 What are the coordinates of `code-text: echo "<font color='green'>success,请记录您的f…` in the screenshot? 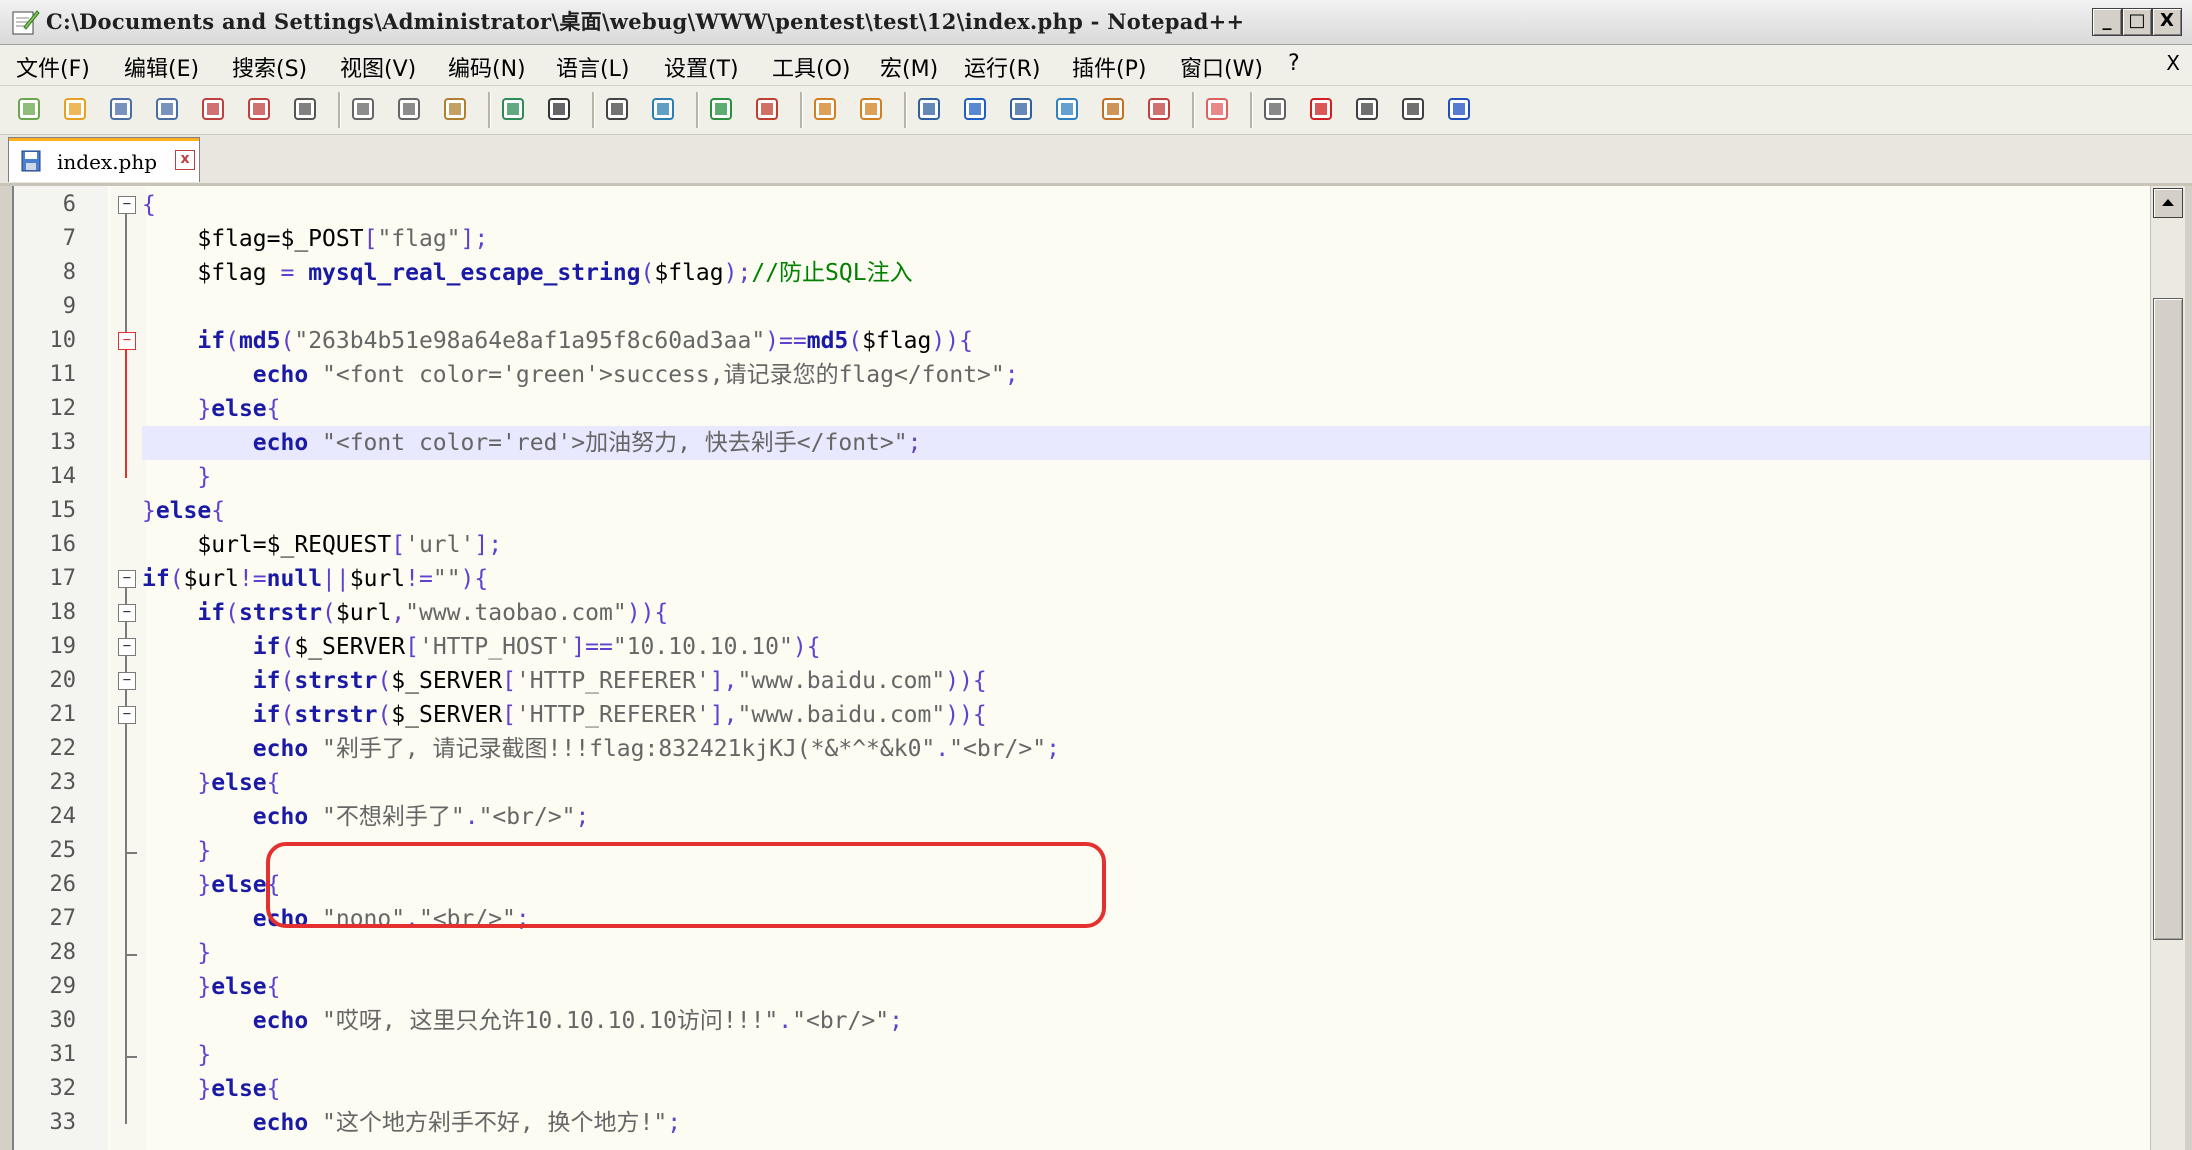 It's located at (580, 375).